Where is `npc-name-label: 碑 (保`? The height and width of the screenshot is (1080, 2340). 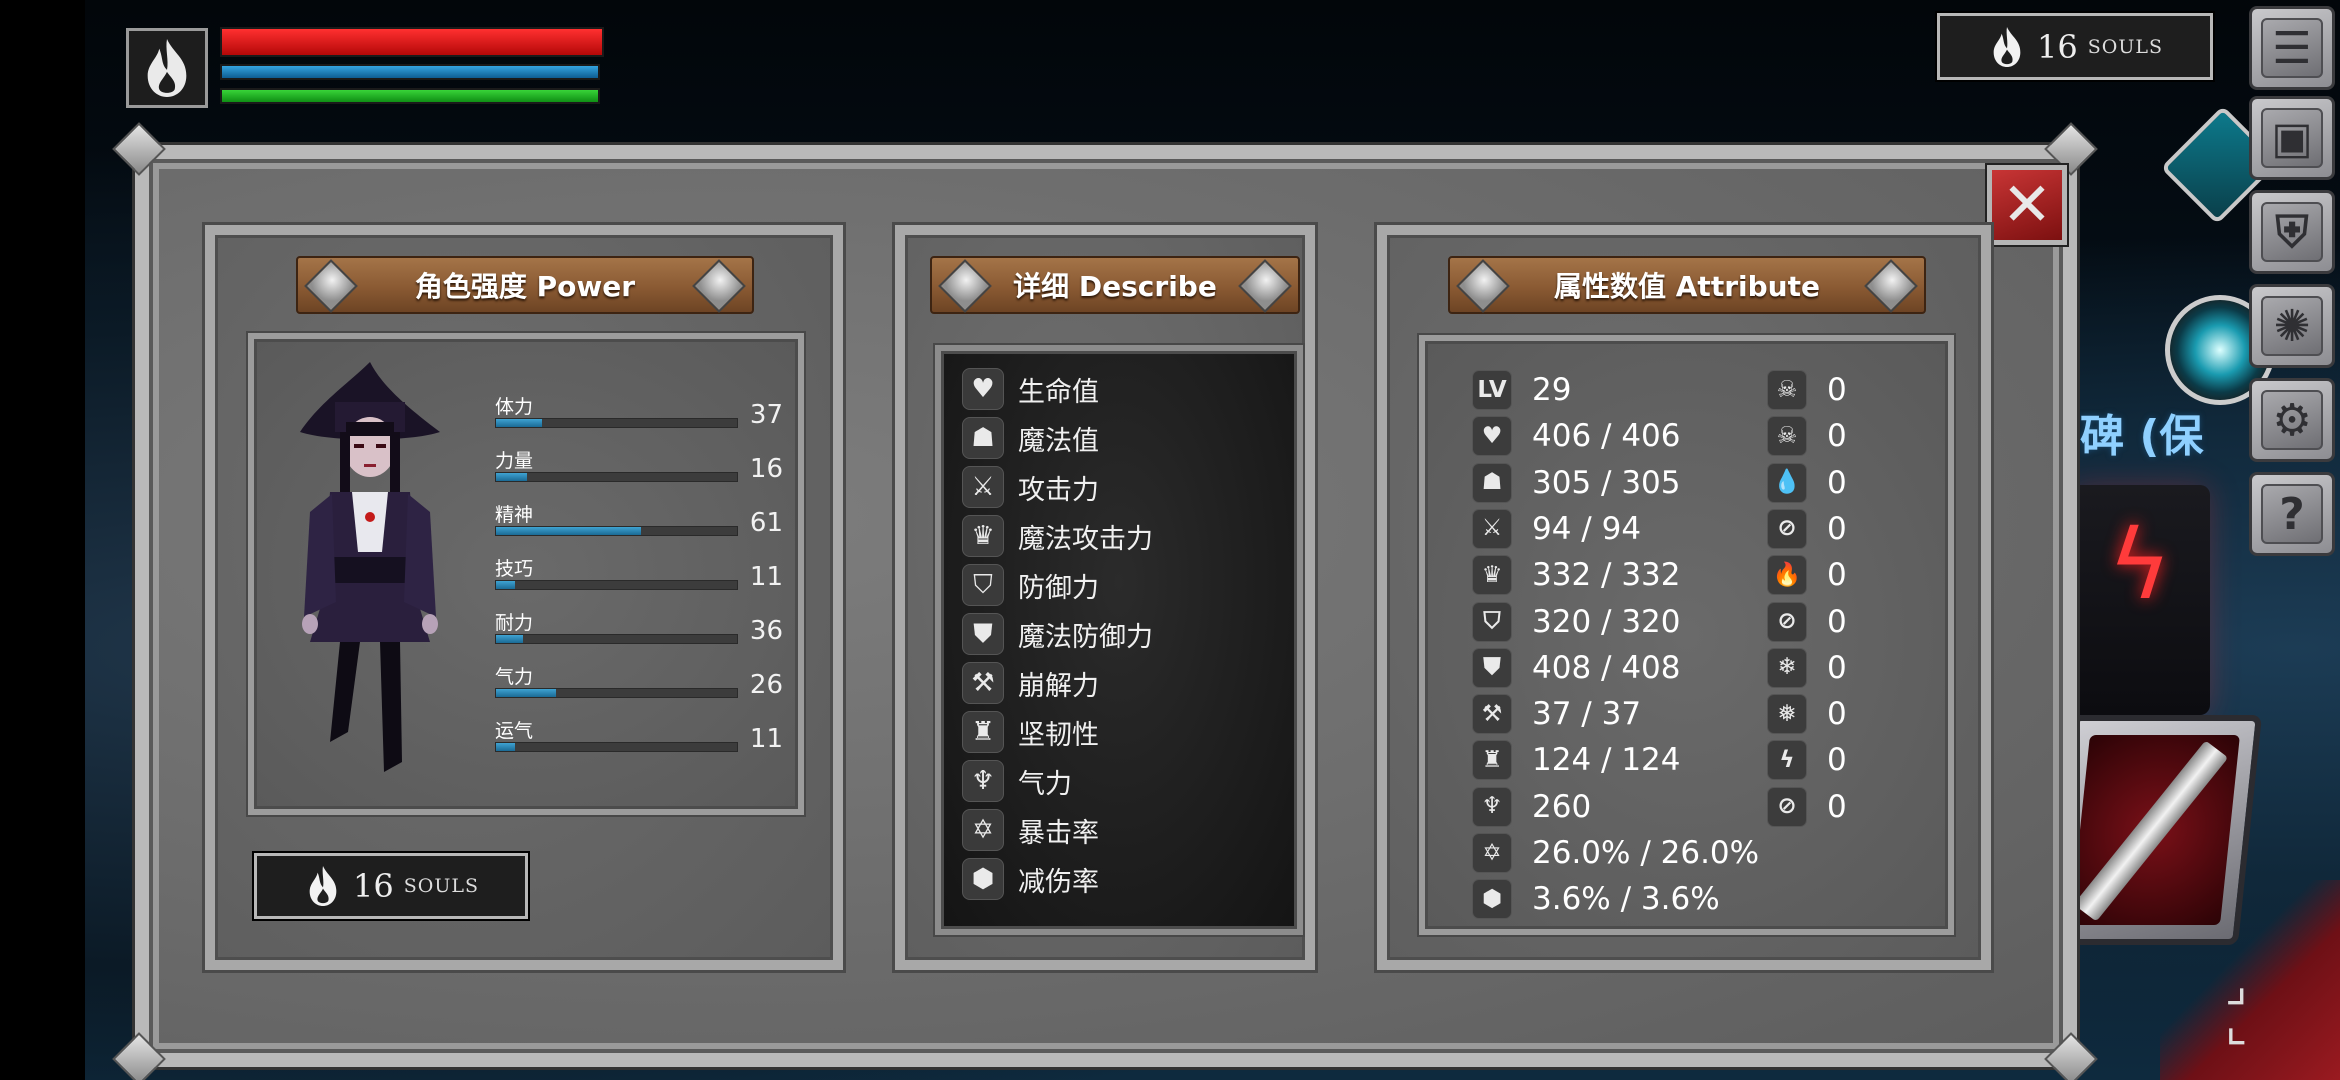
npc-name-label: 碑 (保 is located at coordinates (2142, 436).